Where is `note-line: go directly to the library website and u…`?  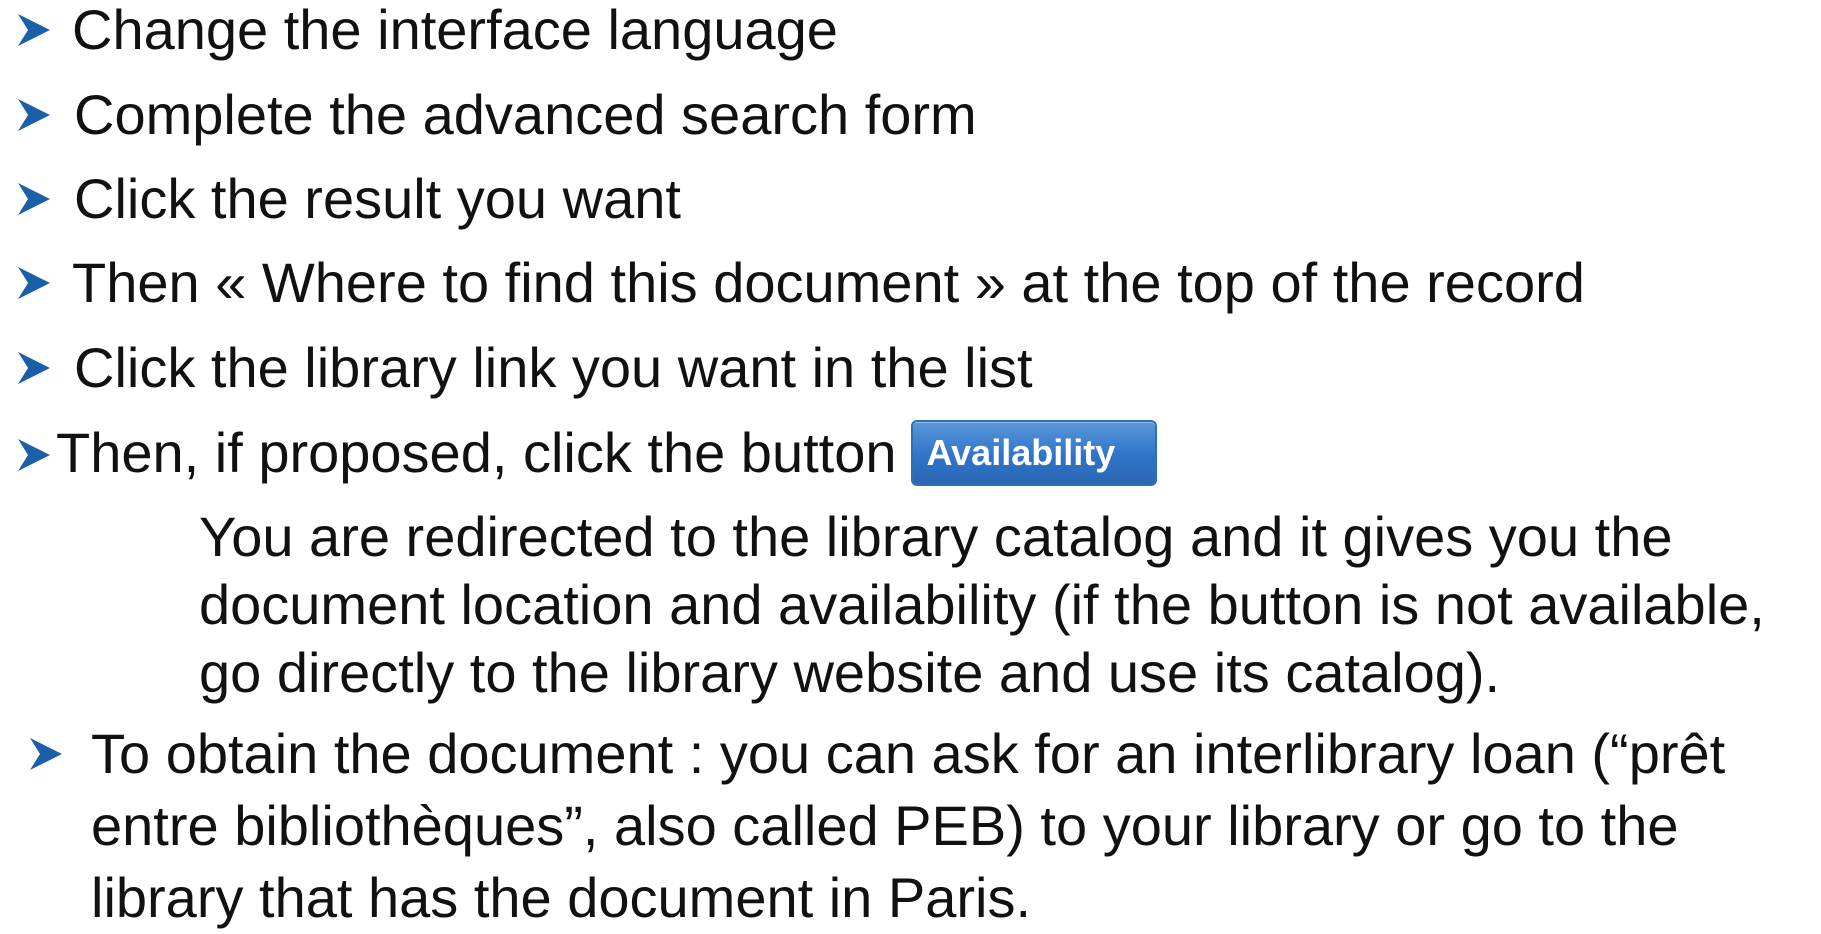 note-line: go directly to the library website and u… is located at coordinates (850, 672).